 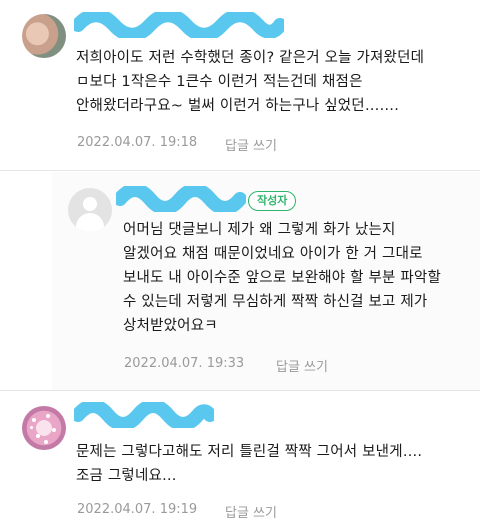 I want to click on comment-timestamp: 2022.04.07. 19:33, so click(x=184, y=363).